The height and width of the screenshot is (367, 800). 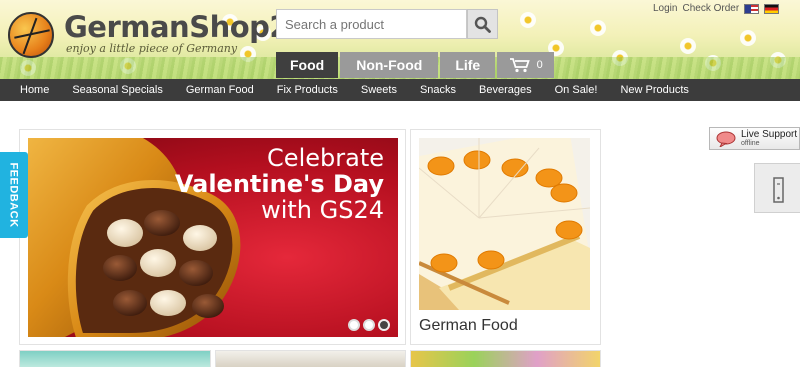 I want to click on cart-button: 0, so click(x=526, y=65).